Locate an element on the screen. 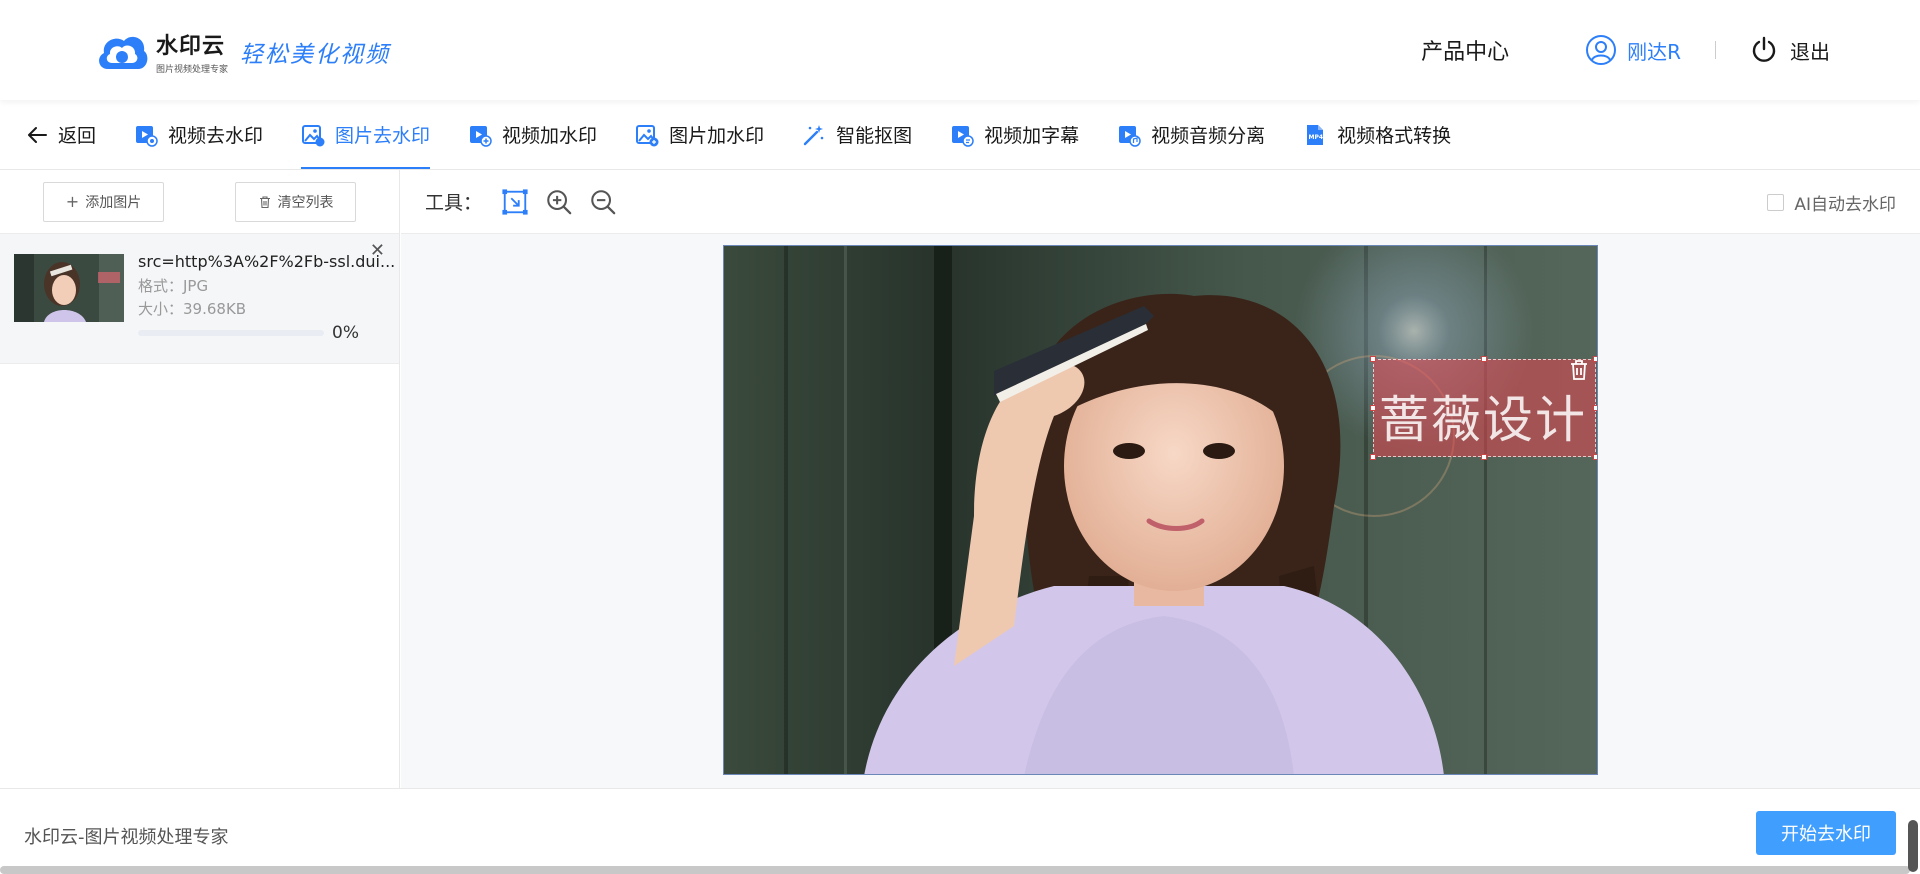 The width and height of the screenshot is (1920, 874). logo: 水印云 图片视频处理专家 轻松美化视频 is located at coordinates (242, 51).